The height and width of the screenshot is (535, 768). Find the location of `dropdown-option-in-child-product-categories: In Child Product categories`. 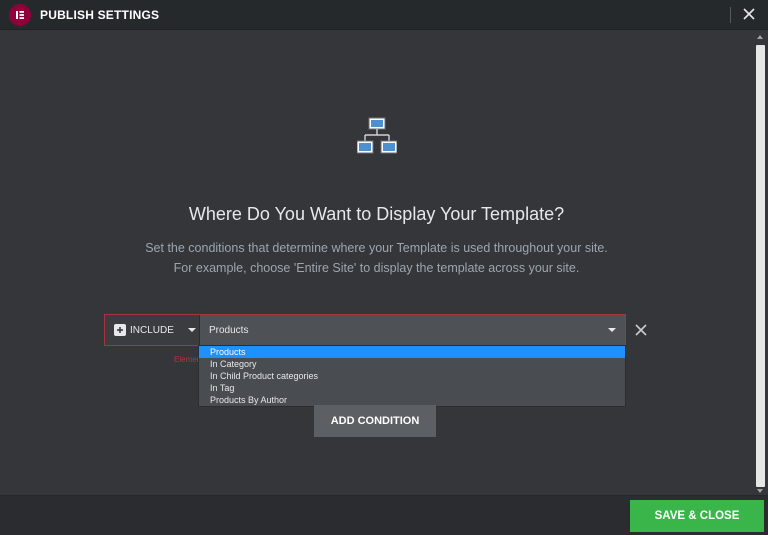

dropdown-option-in-child-product-categories: In Child Product categories is located at coordinates (412, 376).